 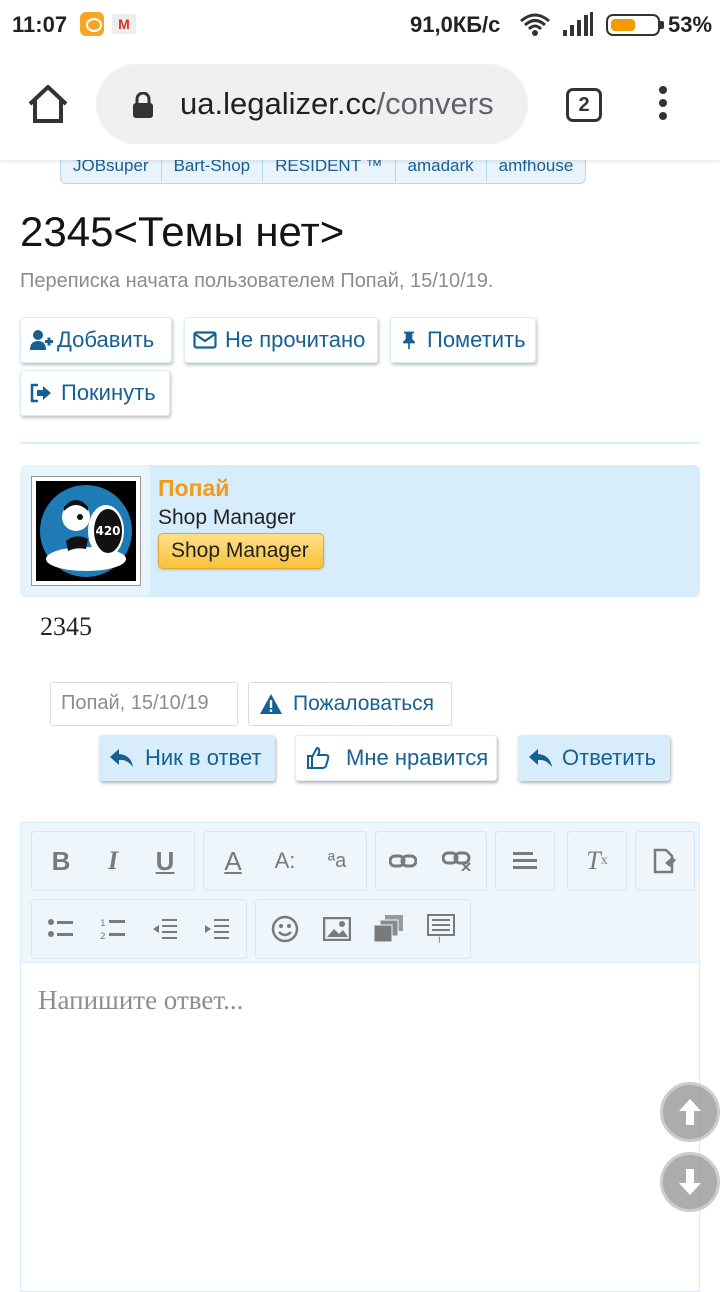 What do you see at coordinates (103, 936) in the screenshot?
I see `svg-text: 2` at bounding box center [103, 936].